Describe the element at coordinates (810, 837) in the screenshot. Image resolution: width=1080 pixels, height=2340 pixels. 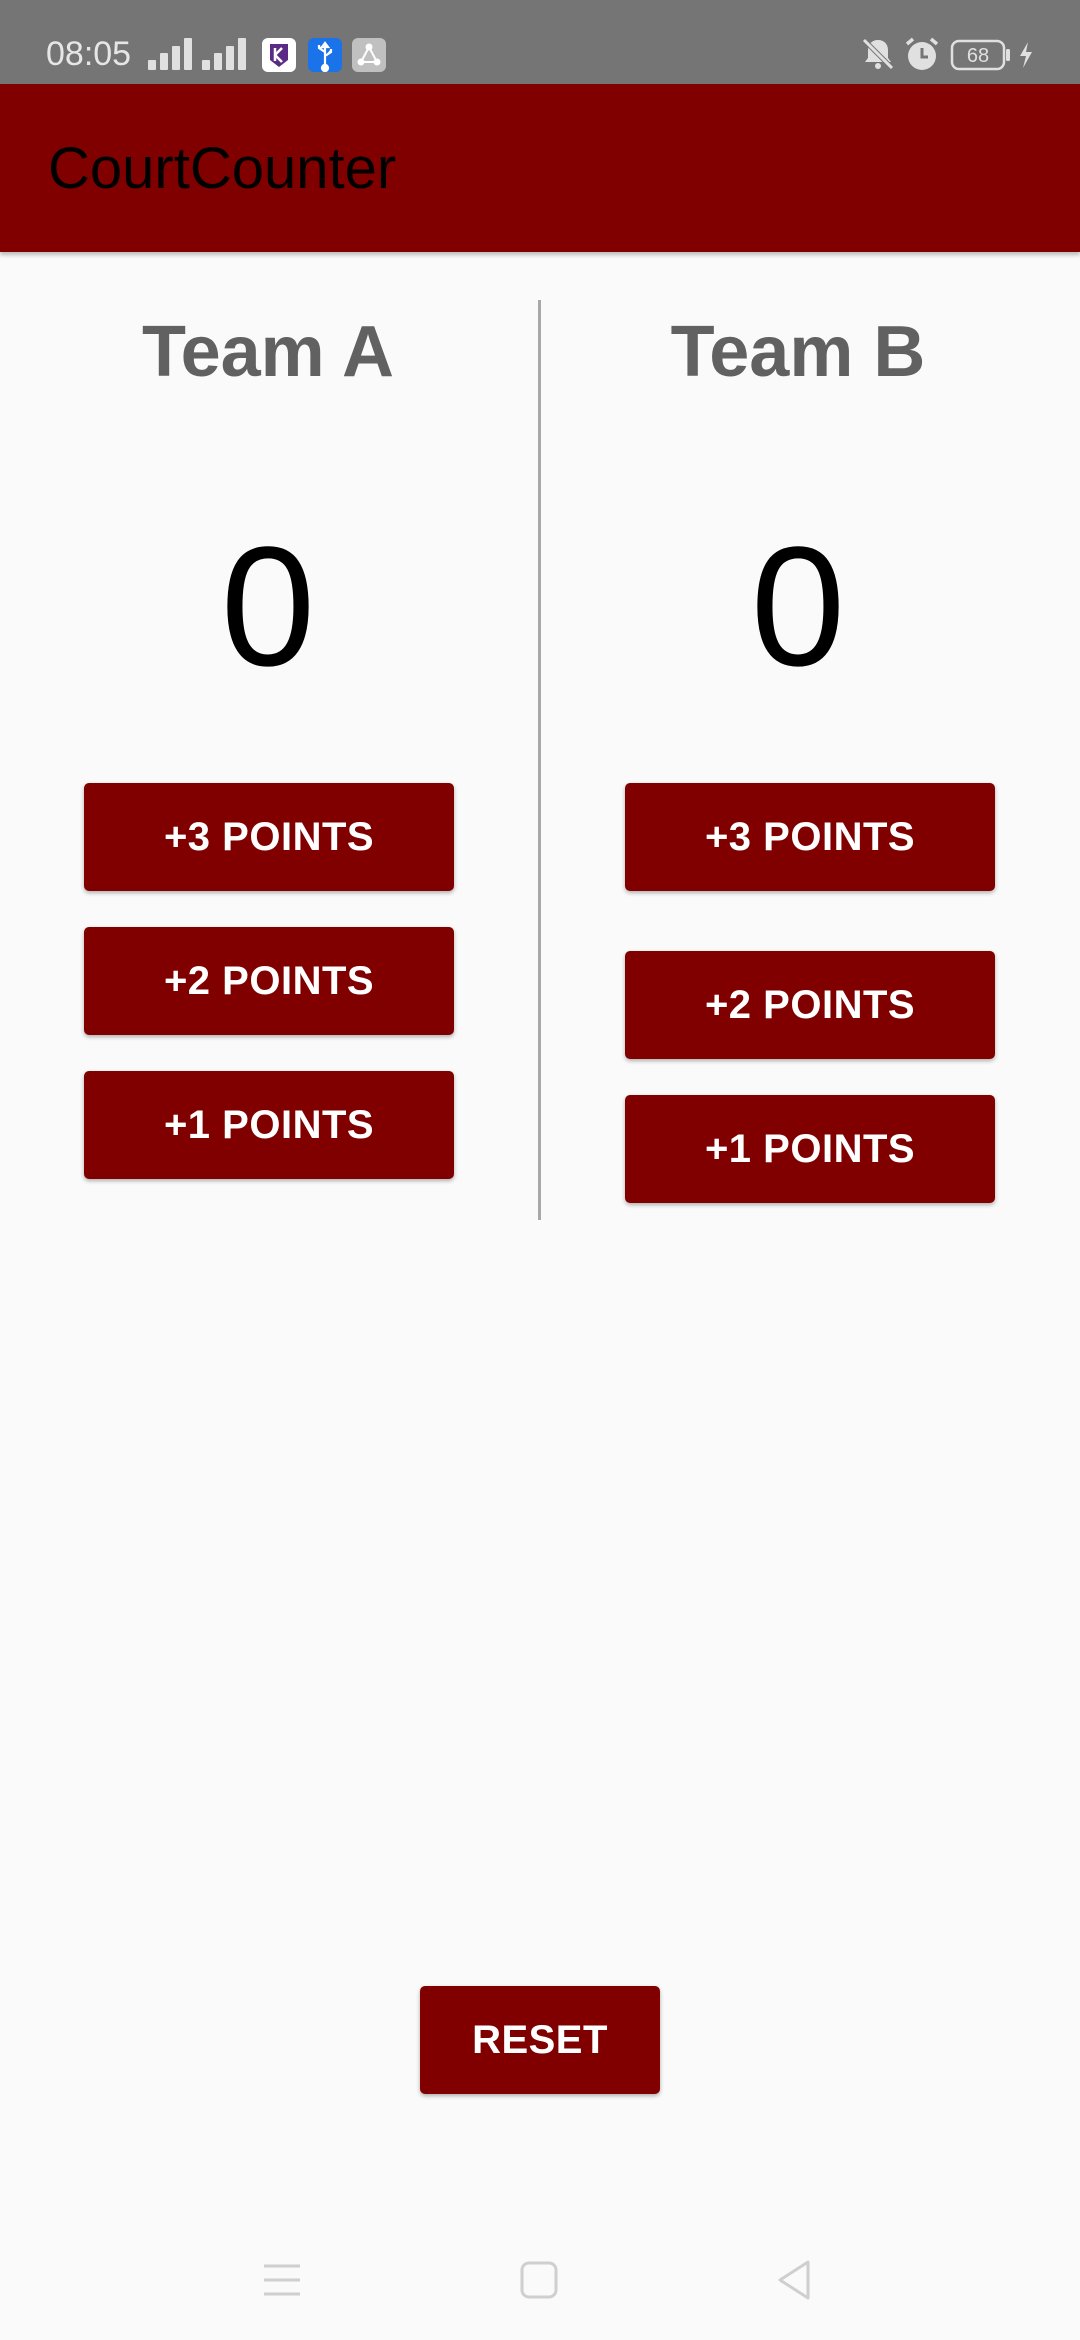
I see `team-b-add-3-button: +3 POINTS` at that location.